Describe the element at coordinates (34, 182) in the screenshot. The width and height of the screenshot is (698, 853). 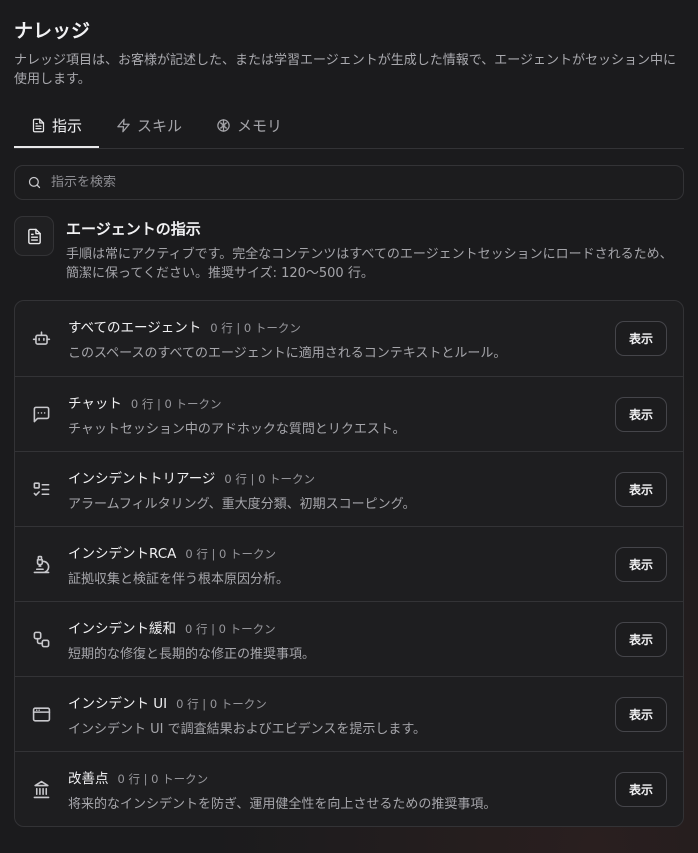
I see `search-icon` at that location.